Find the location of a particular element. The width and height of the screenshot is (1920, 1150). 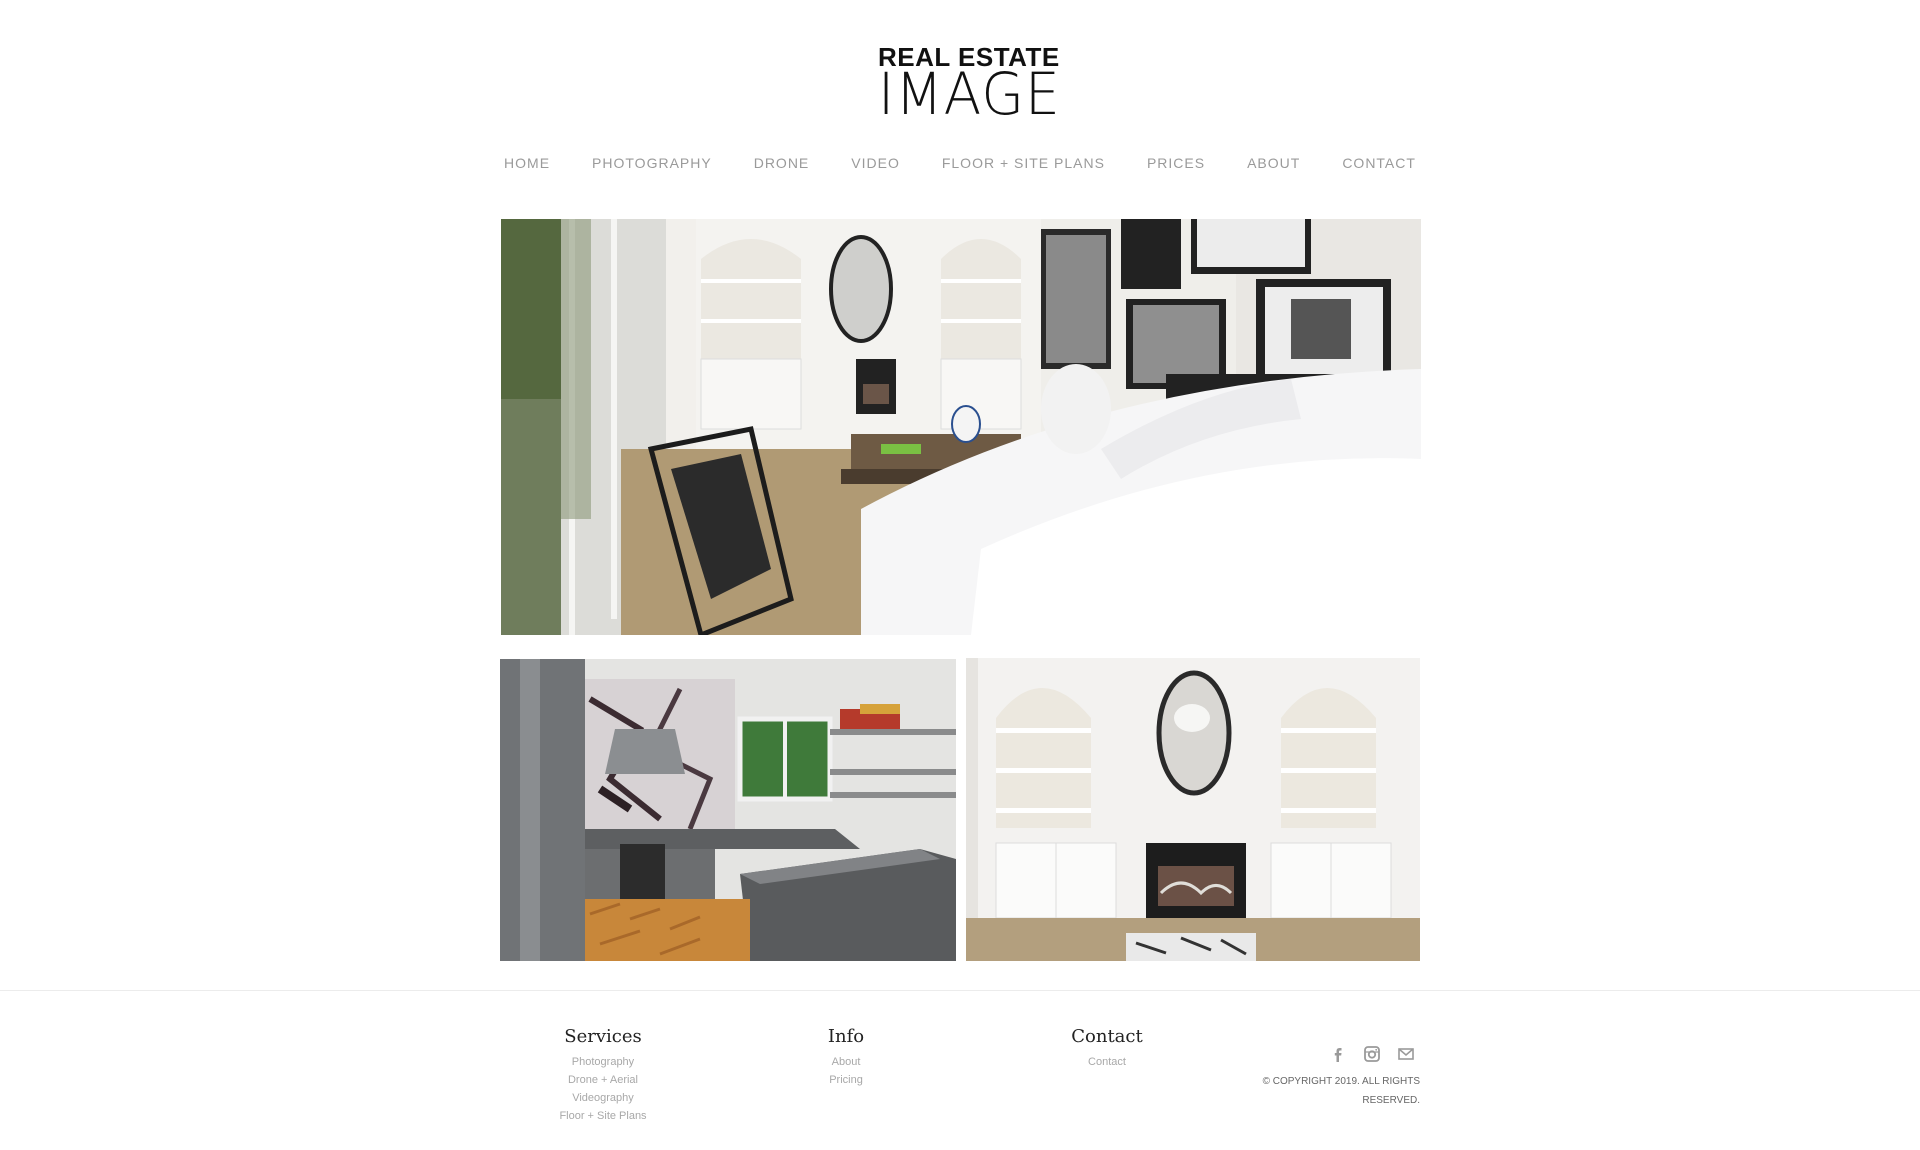

footer-info-column: Info About Pricing is located at coordinates (846, 1057).